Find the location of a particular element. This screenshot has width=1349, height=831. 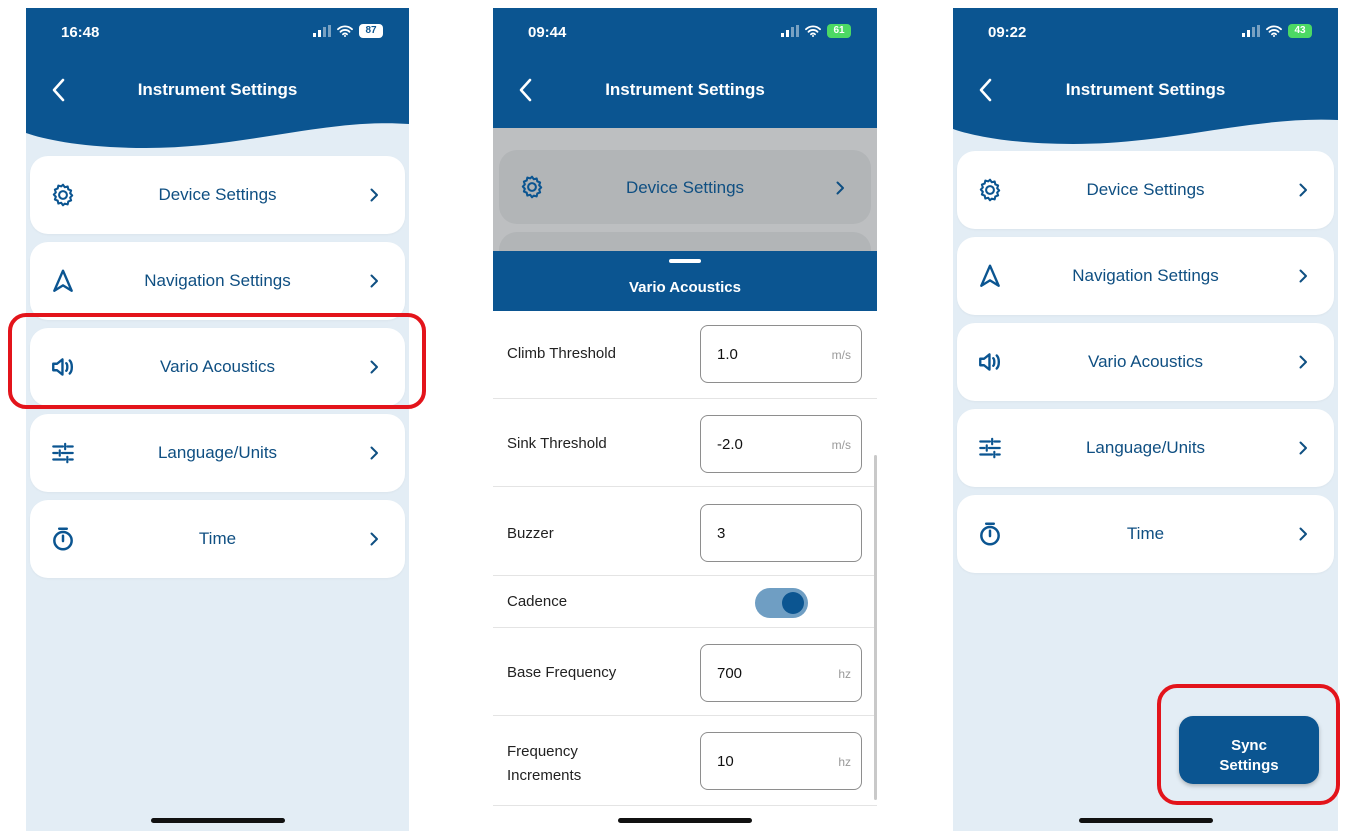

speaker-icon is located at coordinates (990, 362).